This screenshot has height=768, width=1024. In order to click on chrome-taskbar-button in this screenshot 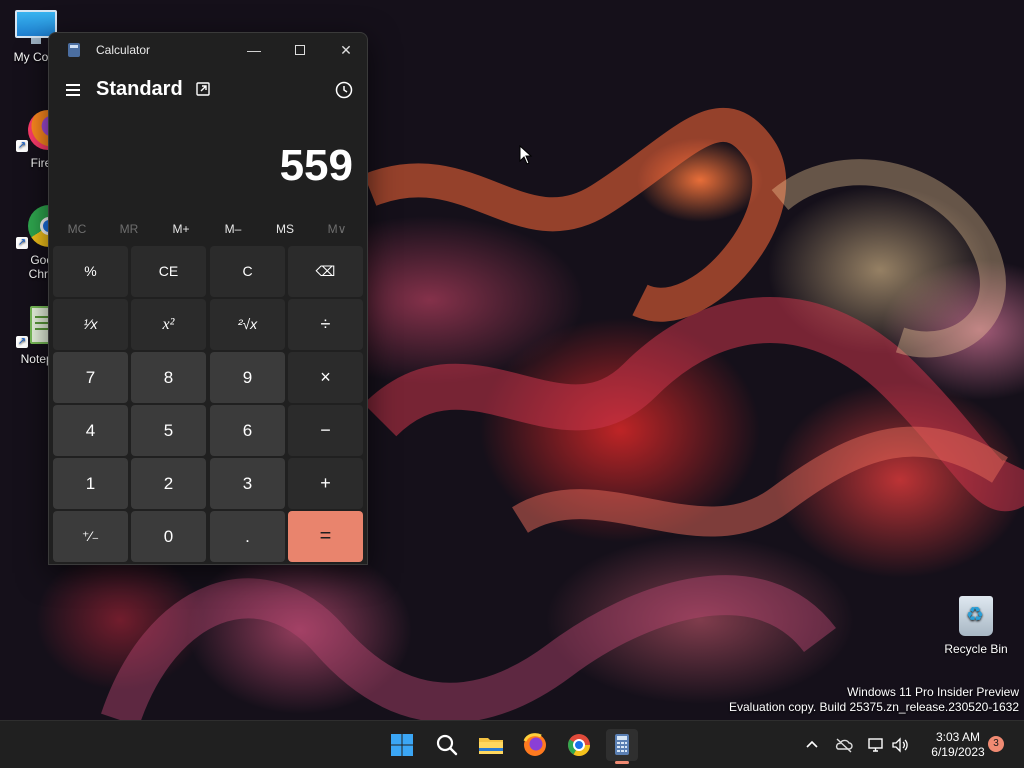, I will do `click(579, 745)`.